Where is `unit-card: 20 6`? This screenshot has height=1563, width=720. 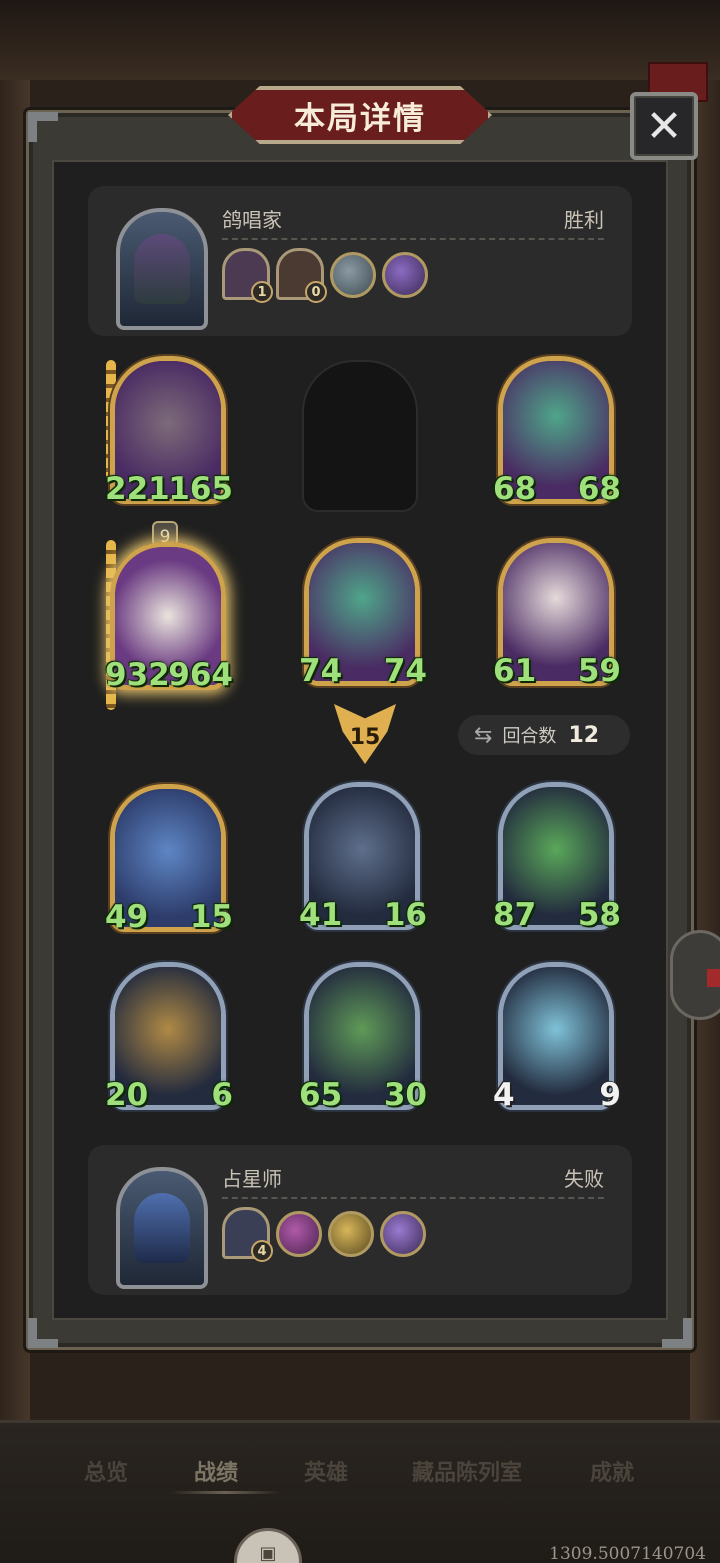
unit-card: 20 6 is located at coordinates (169, 1037).